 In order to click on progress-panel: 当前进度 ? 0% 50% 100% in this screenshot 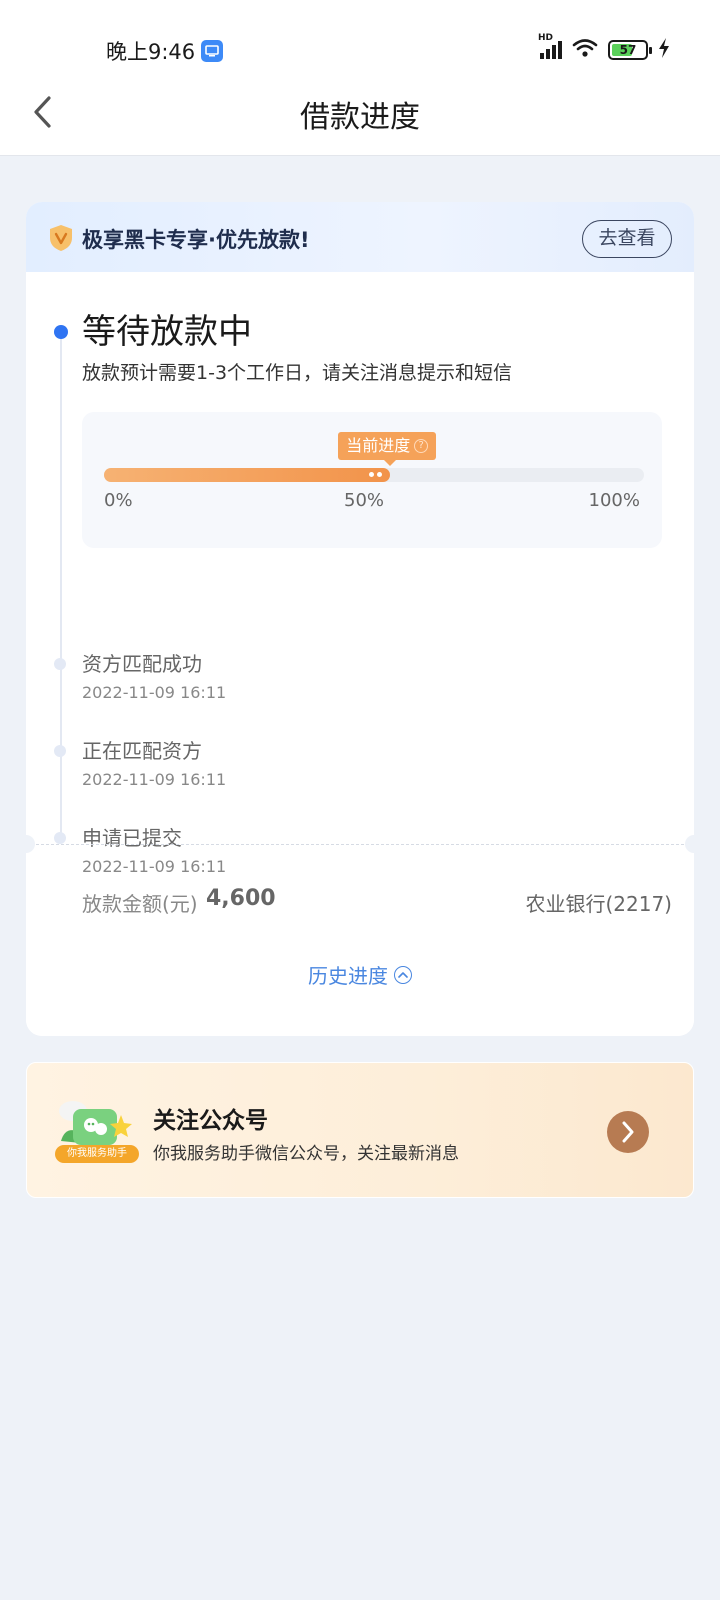, I will do `click(372, 480)`.